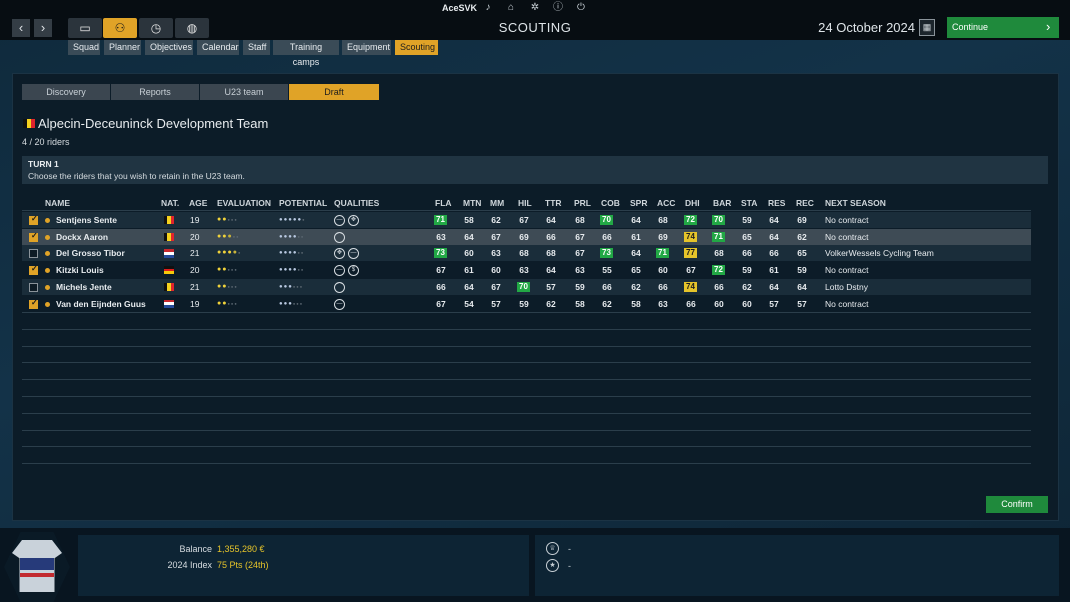  Describe the element at coordinates (156, 28) in the screenshot. I see `stopwatch-icon: ◷` at that location.